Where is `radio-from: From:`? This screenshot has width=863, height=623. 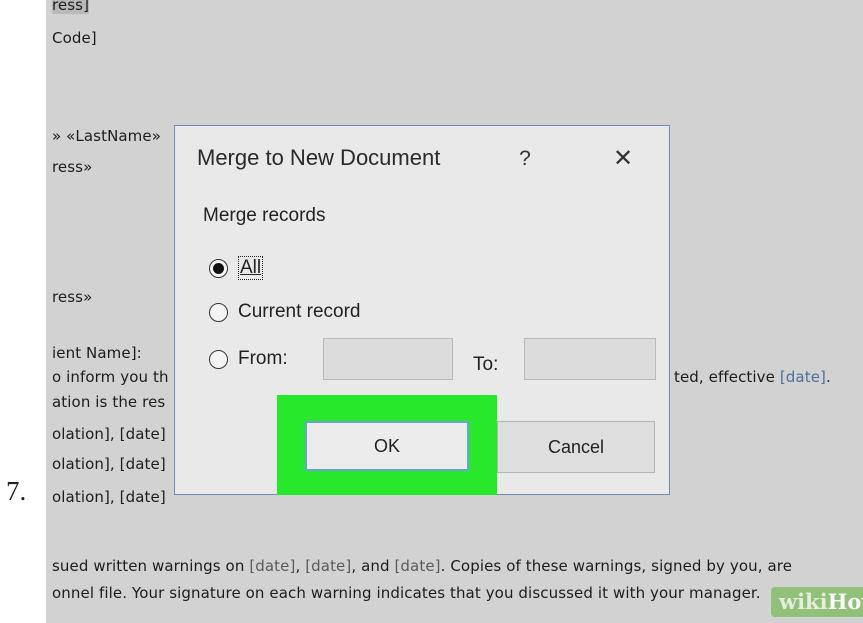 radio-from: From: is located at coordinates (248, 359).